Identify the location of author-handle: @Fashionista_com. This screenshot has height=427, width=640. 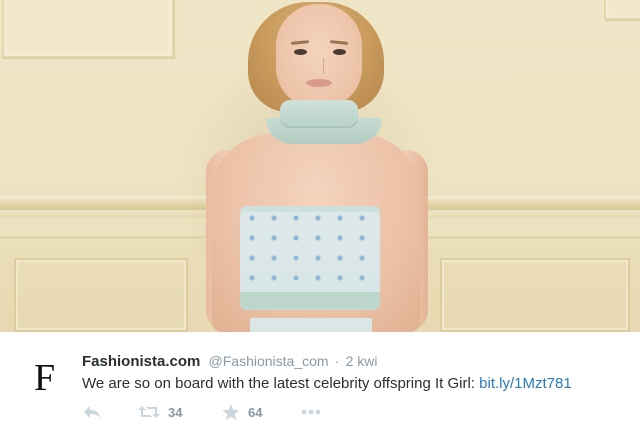
(269, 361).